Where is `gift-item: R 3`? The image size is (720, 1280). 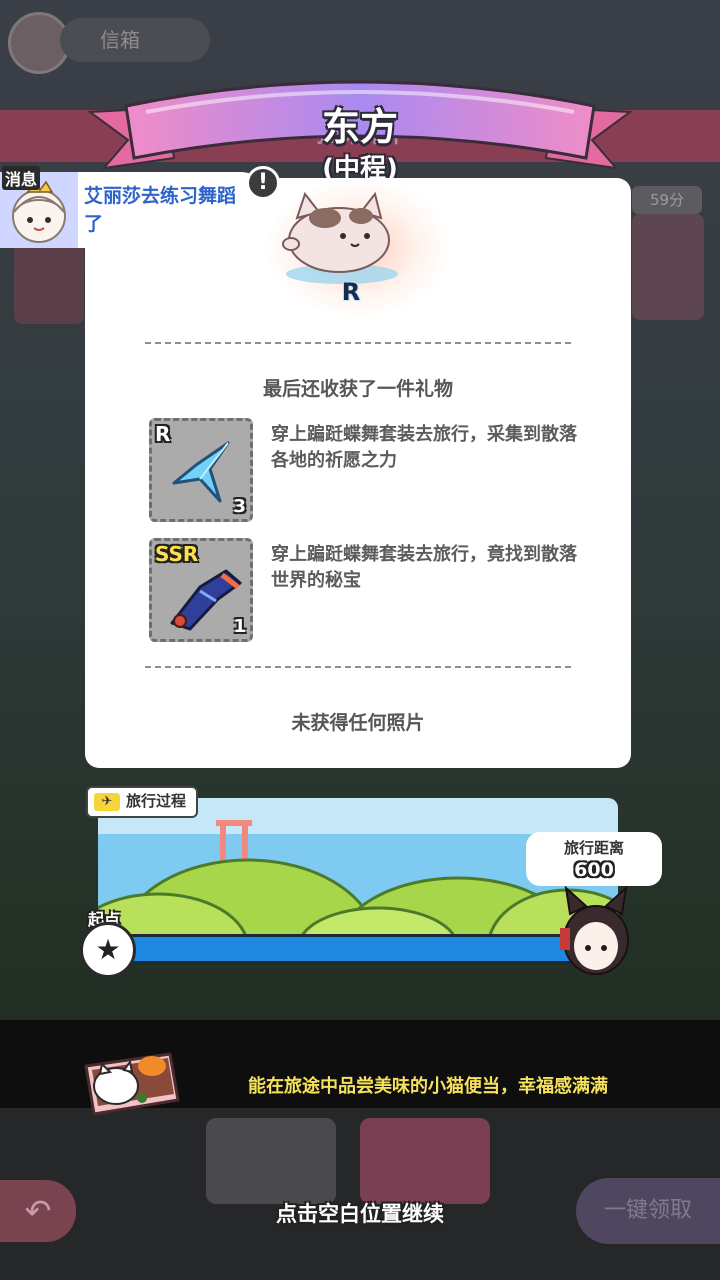
gift-item: R 3 is located at coordinates (201, 470).